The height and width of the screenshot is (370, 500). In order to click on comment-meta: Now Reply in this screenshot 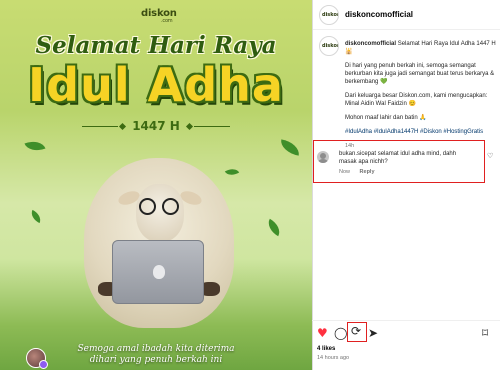, I will do `click(361, 172)`.